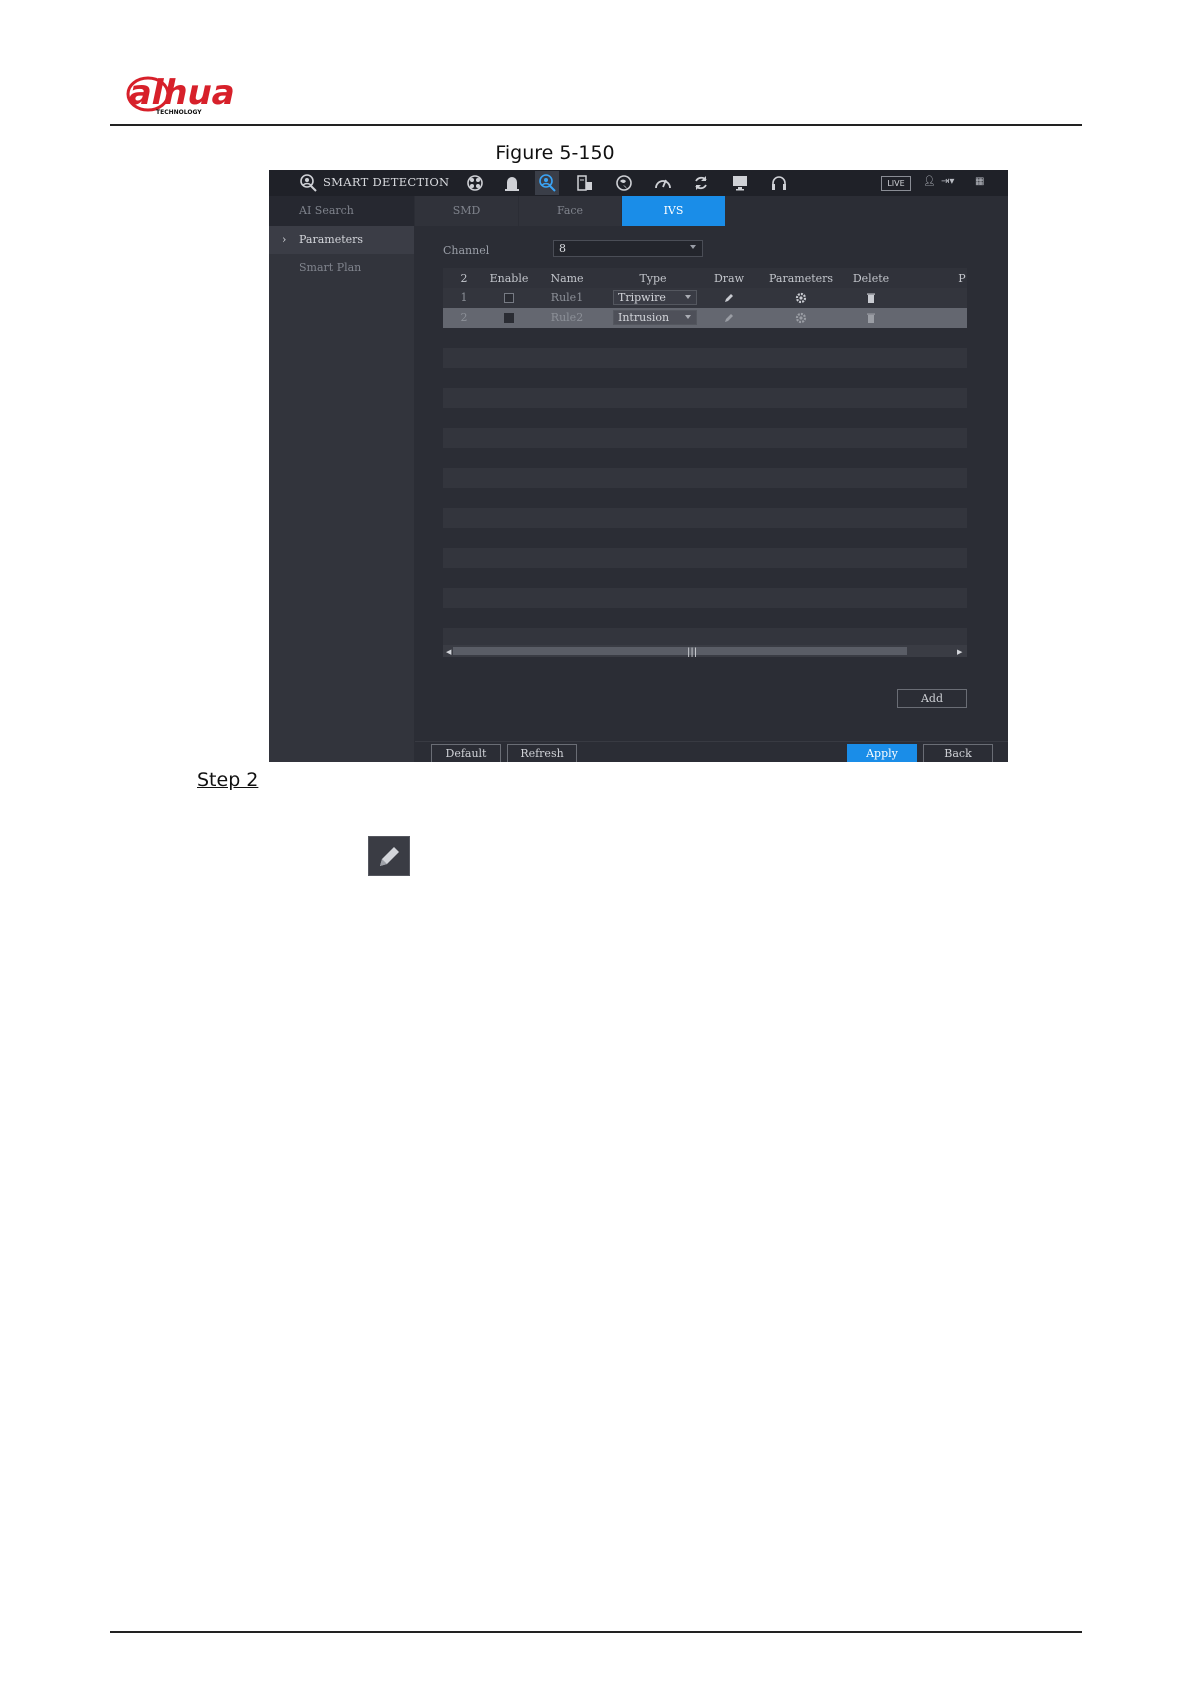 This screenshot has width=1191, height=1684. Describe the element at coordinates (929, 181) in the screenshot. I see `user-icon: 👤︎` at that location.